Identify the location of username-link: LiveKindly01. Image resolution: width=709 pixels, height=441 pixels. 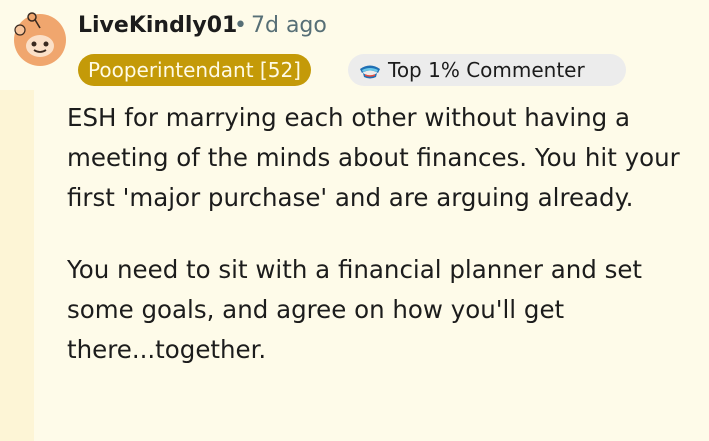
(157, 26).